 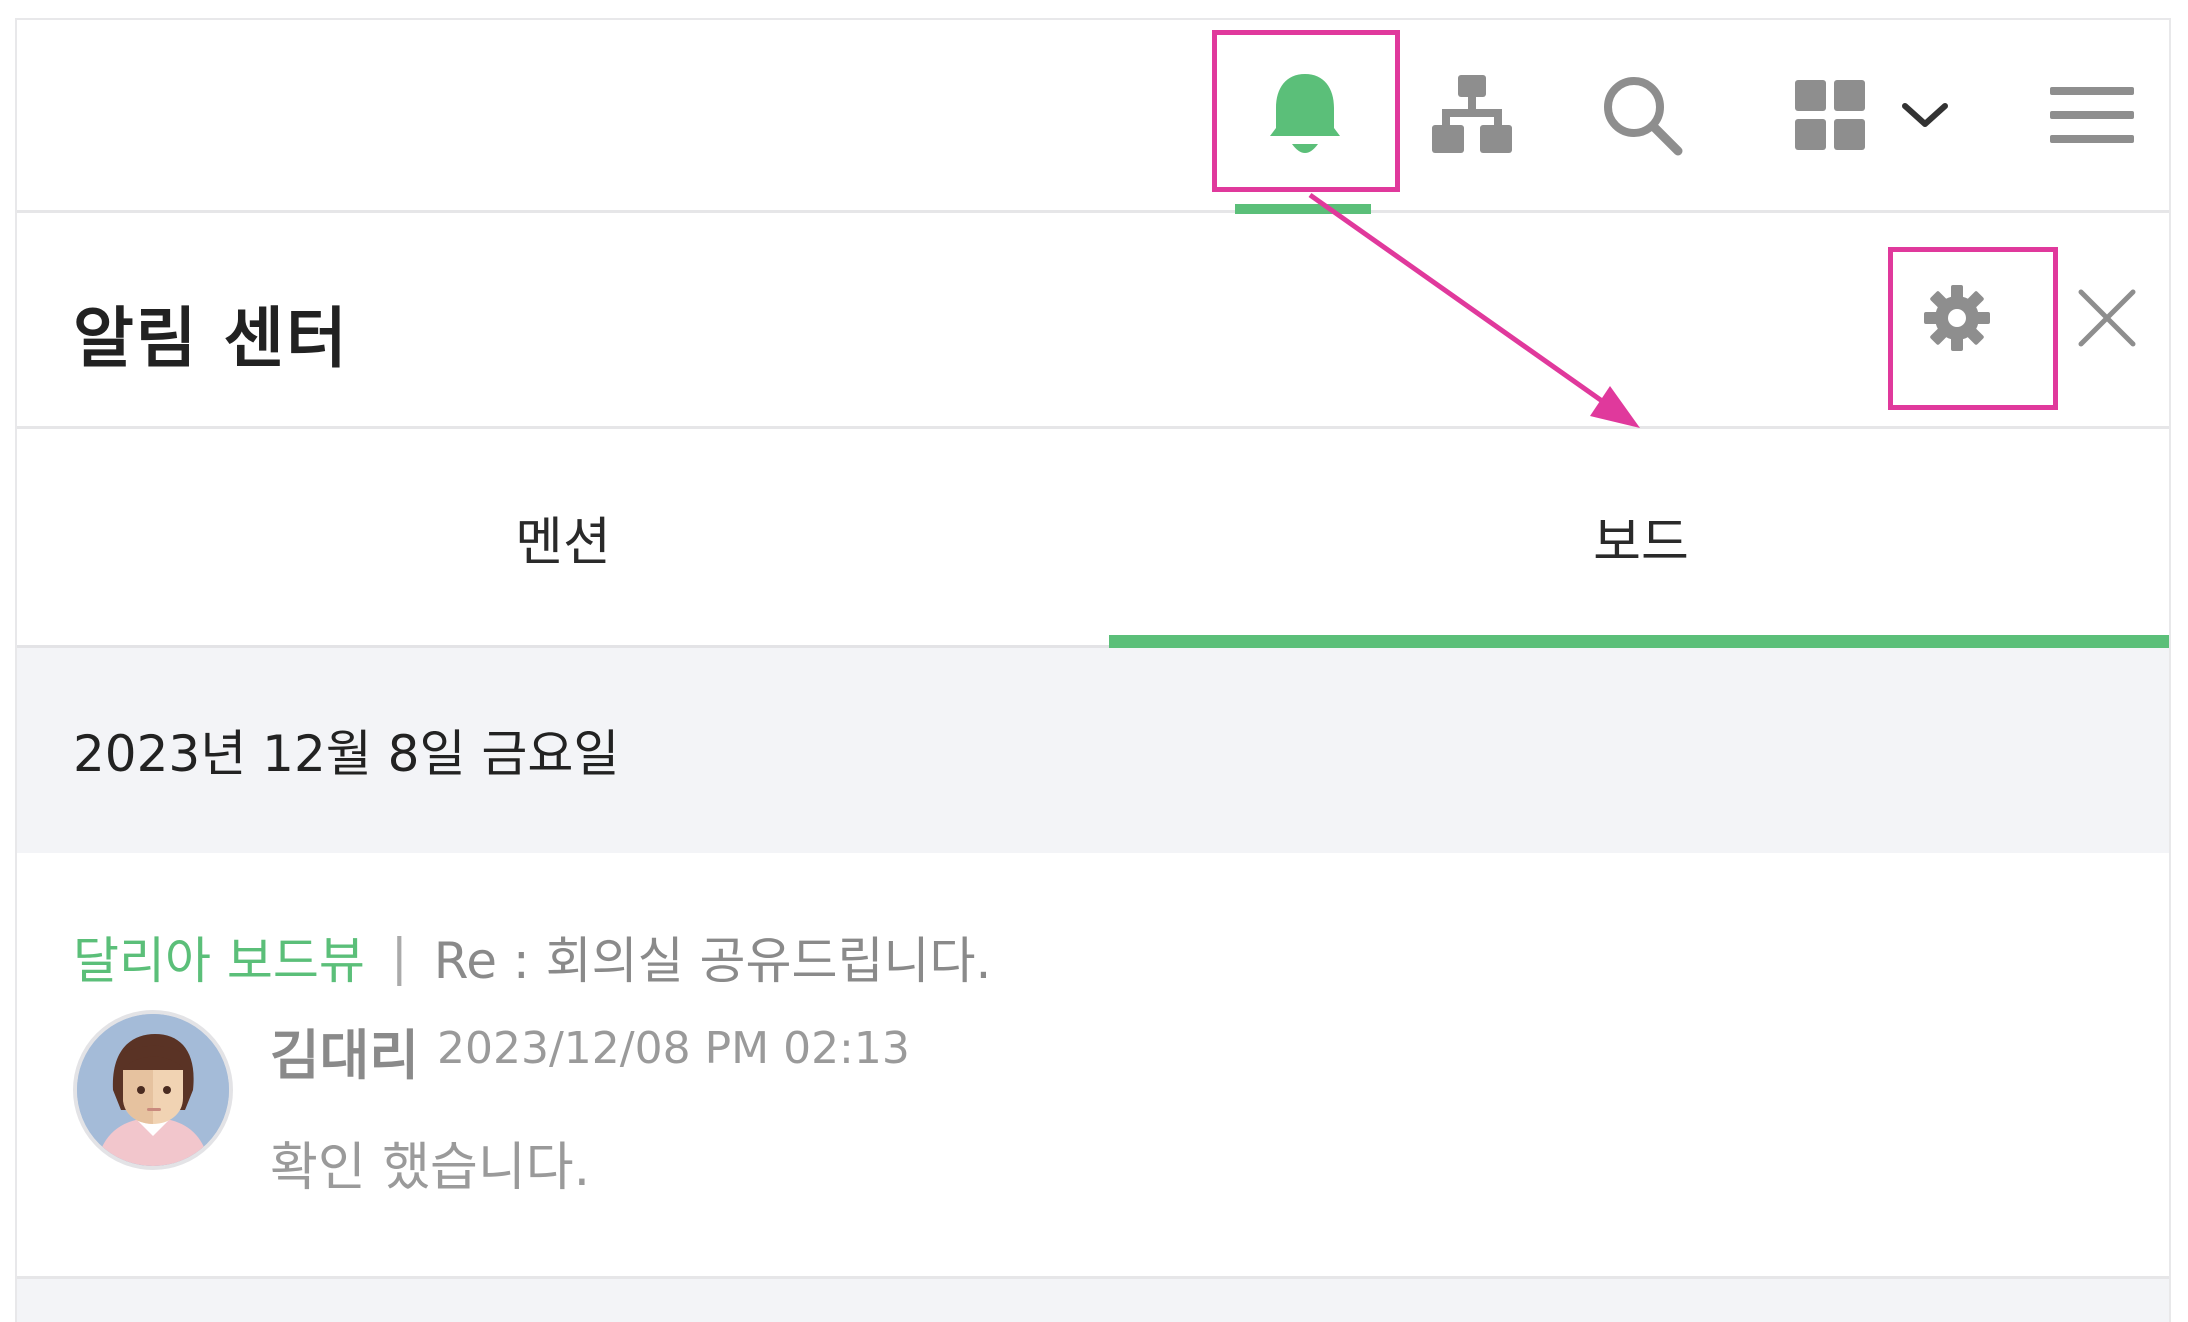 I want to click on annotation-arrow, so click(x=1474, y=310).